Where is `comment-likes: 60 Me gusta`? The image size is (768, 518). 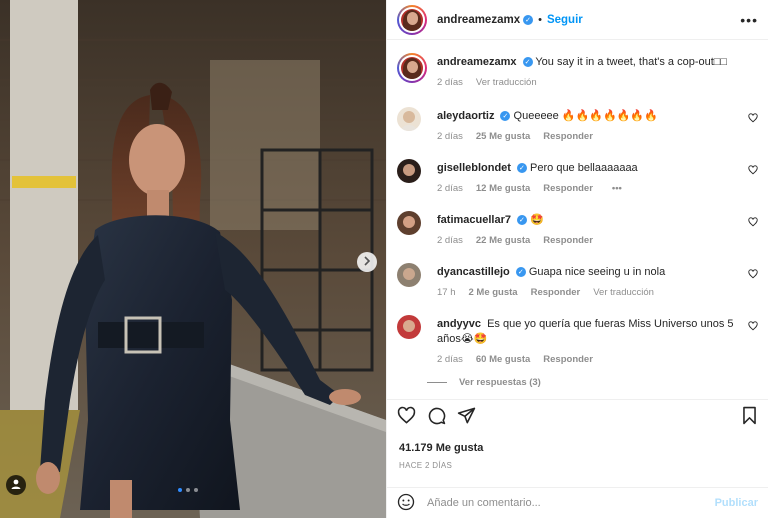 comment-likes: 60 Me gusta is located at coordinates (503, 359).